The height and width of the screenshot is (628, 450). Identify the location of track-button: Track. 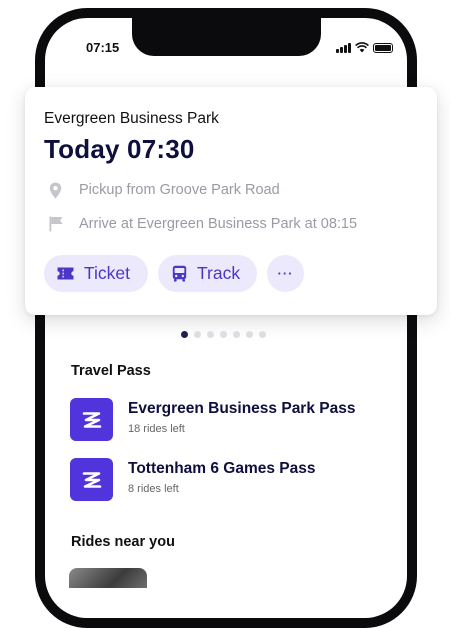
(207, 273).